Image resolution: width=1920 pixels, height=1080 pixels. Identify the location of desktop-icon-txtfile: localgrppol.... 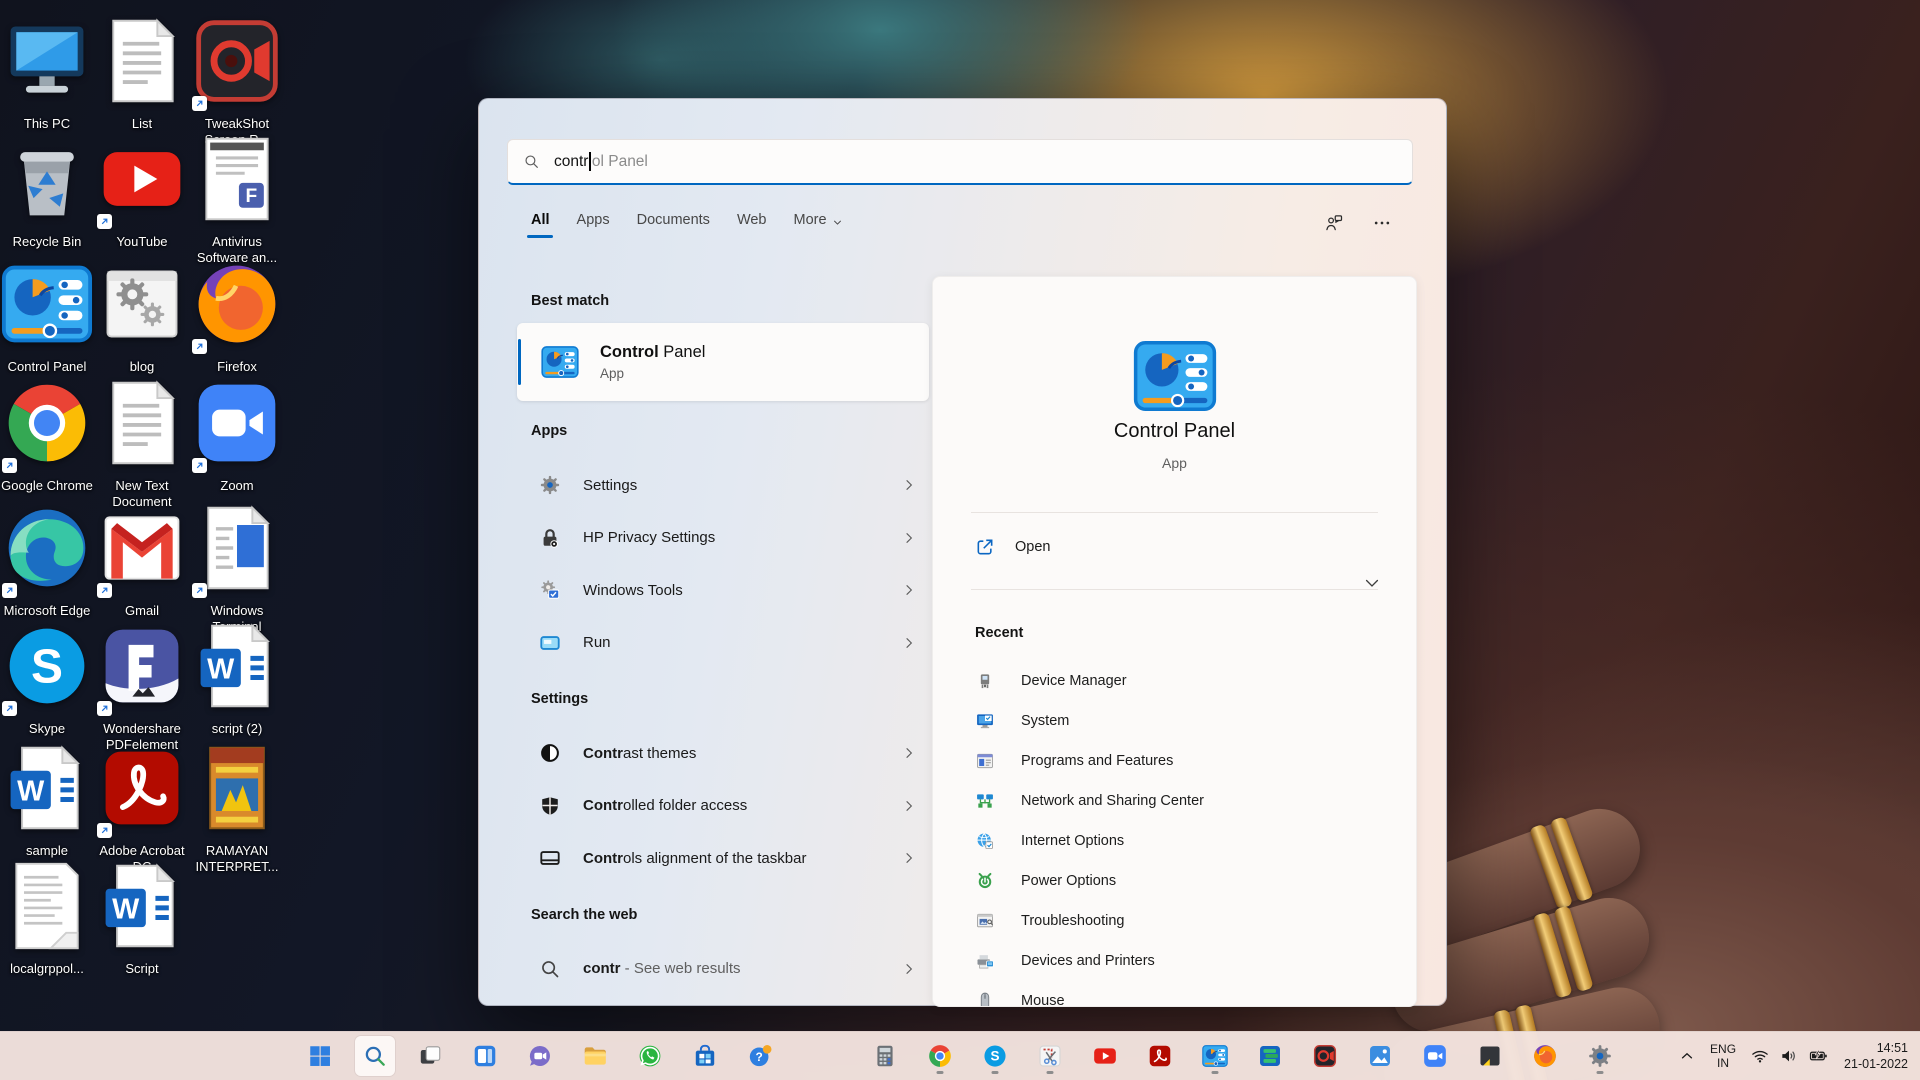
(47, 918).